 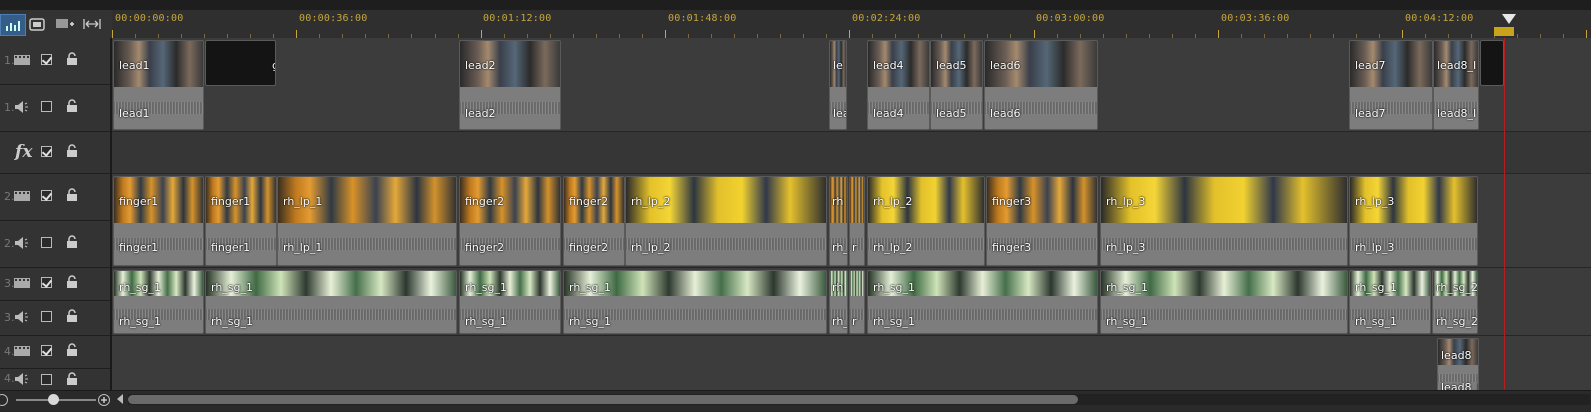 I want to click on clip-finger1-b: finger1 finger1, so click(x=241, y=221).